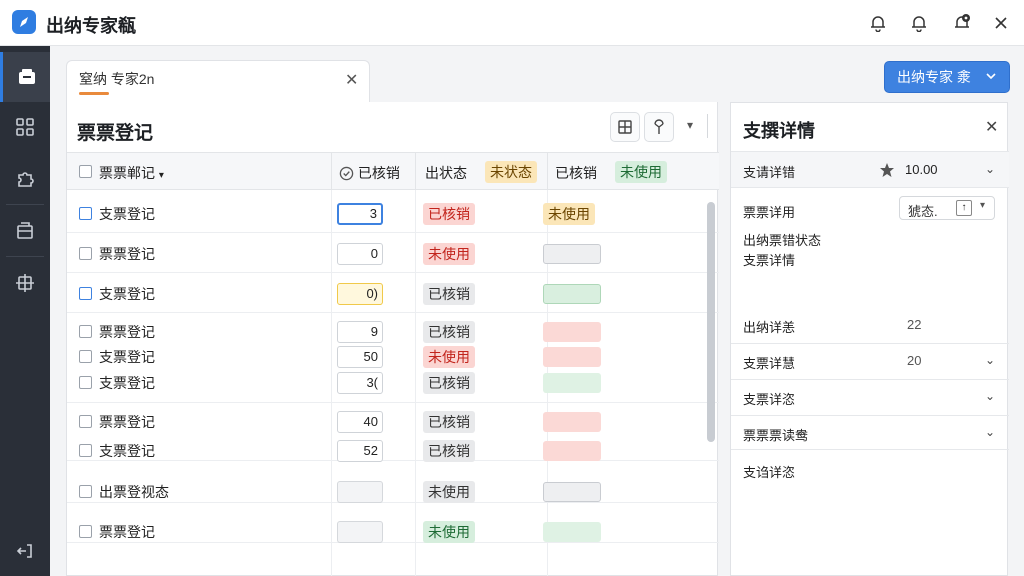 This screenshot has height=576, width=1024. I want to click on table-row: 出票登视态 未使用, so click(393, 492).